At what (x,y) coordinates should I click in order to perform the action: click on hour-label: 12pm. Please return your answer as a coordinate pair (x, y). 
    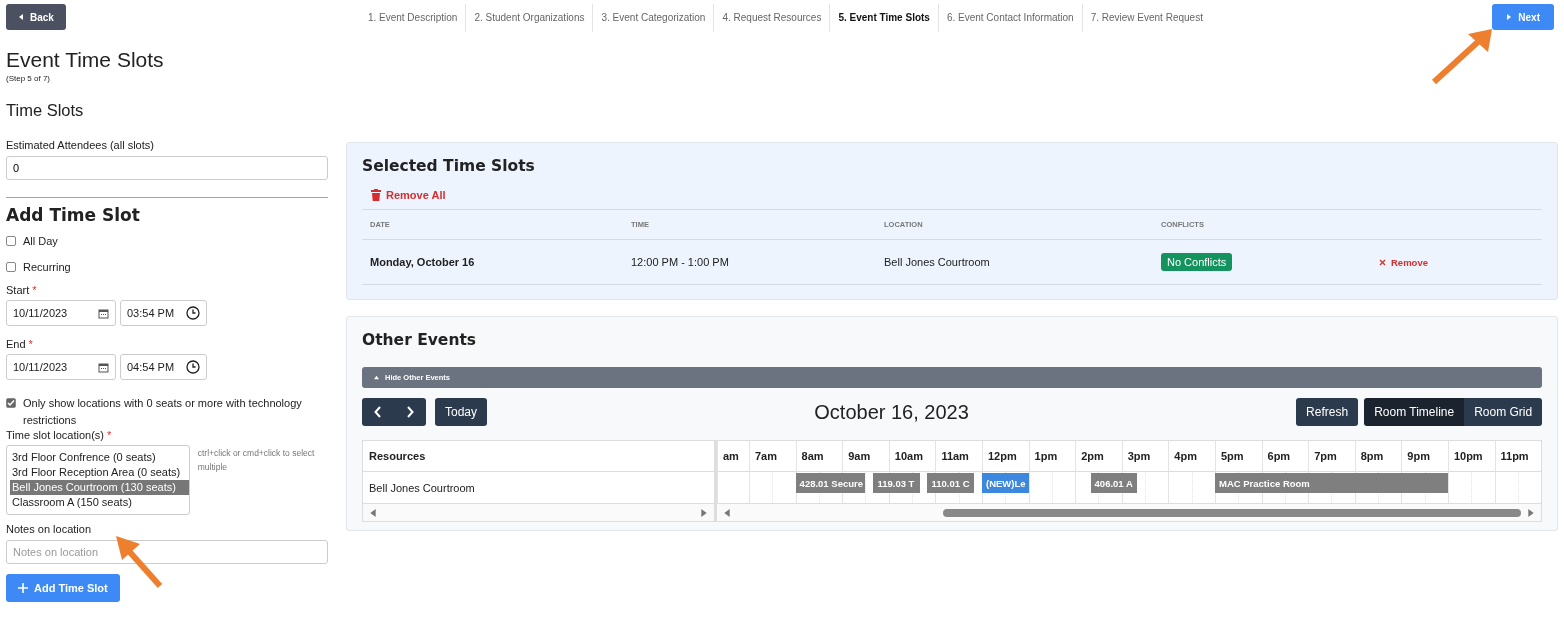
    Looking at the image, I should click on (1005, 456).